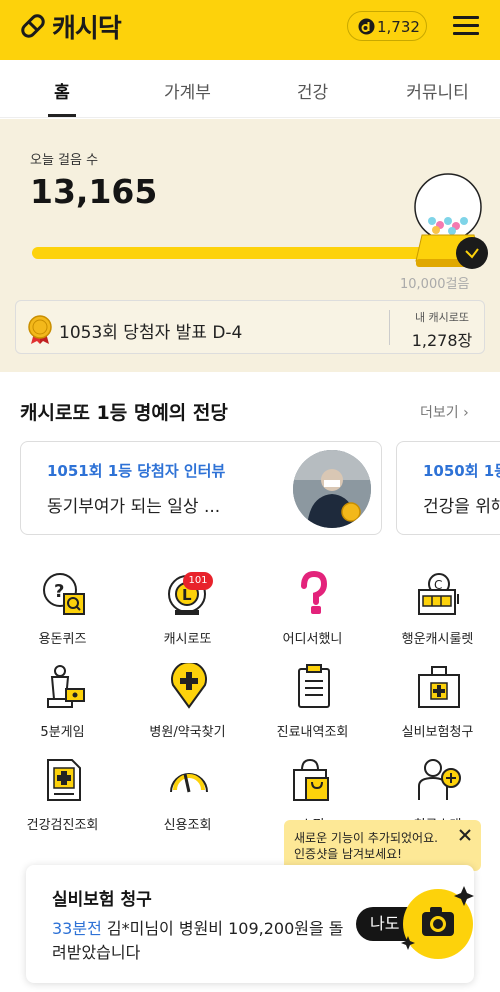 This screenshot has height=992, width=500. What do you see at coordinates (366, 26) in the screenshot?
I see `coin-d-icon` at bounding box center [366, 26].